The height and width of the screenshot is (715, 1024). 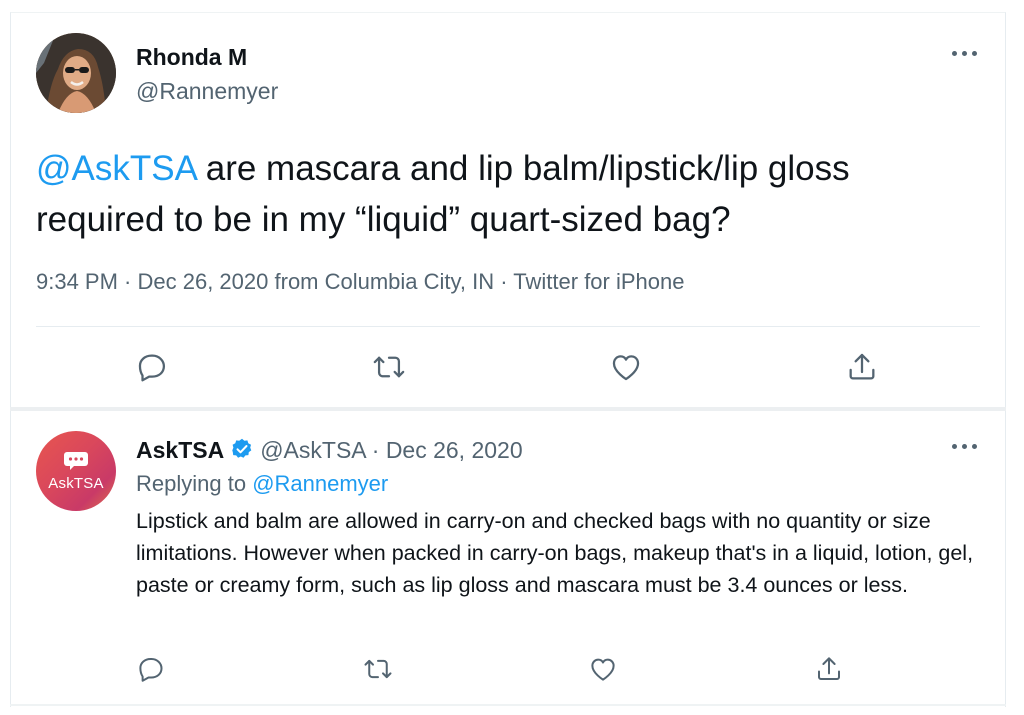 I want to click on avatar-photo, so click(x=76, y=73).